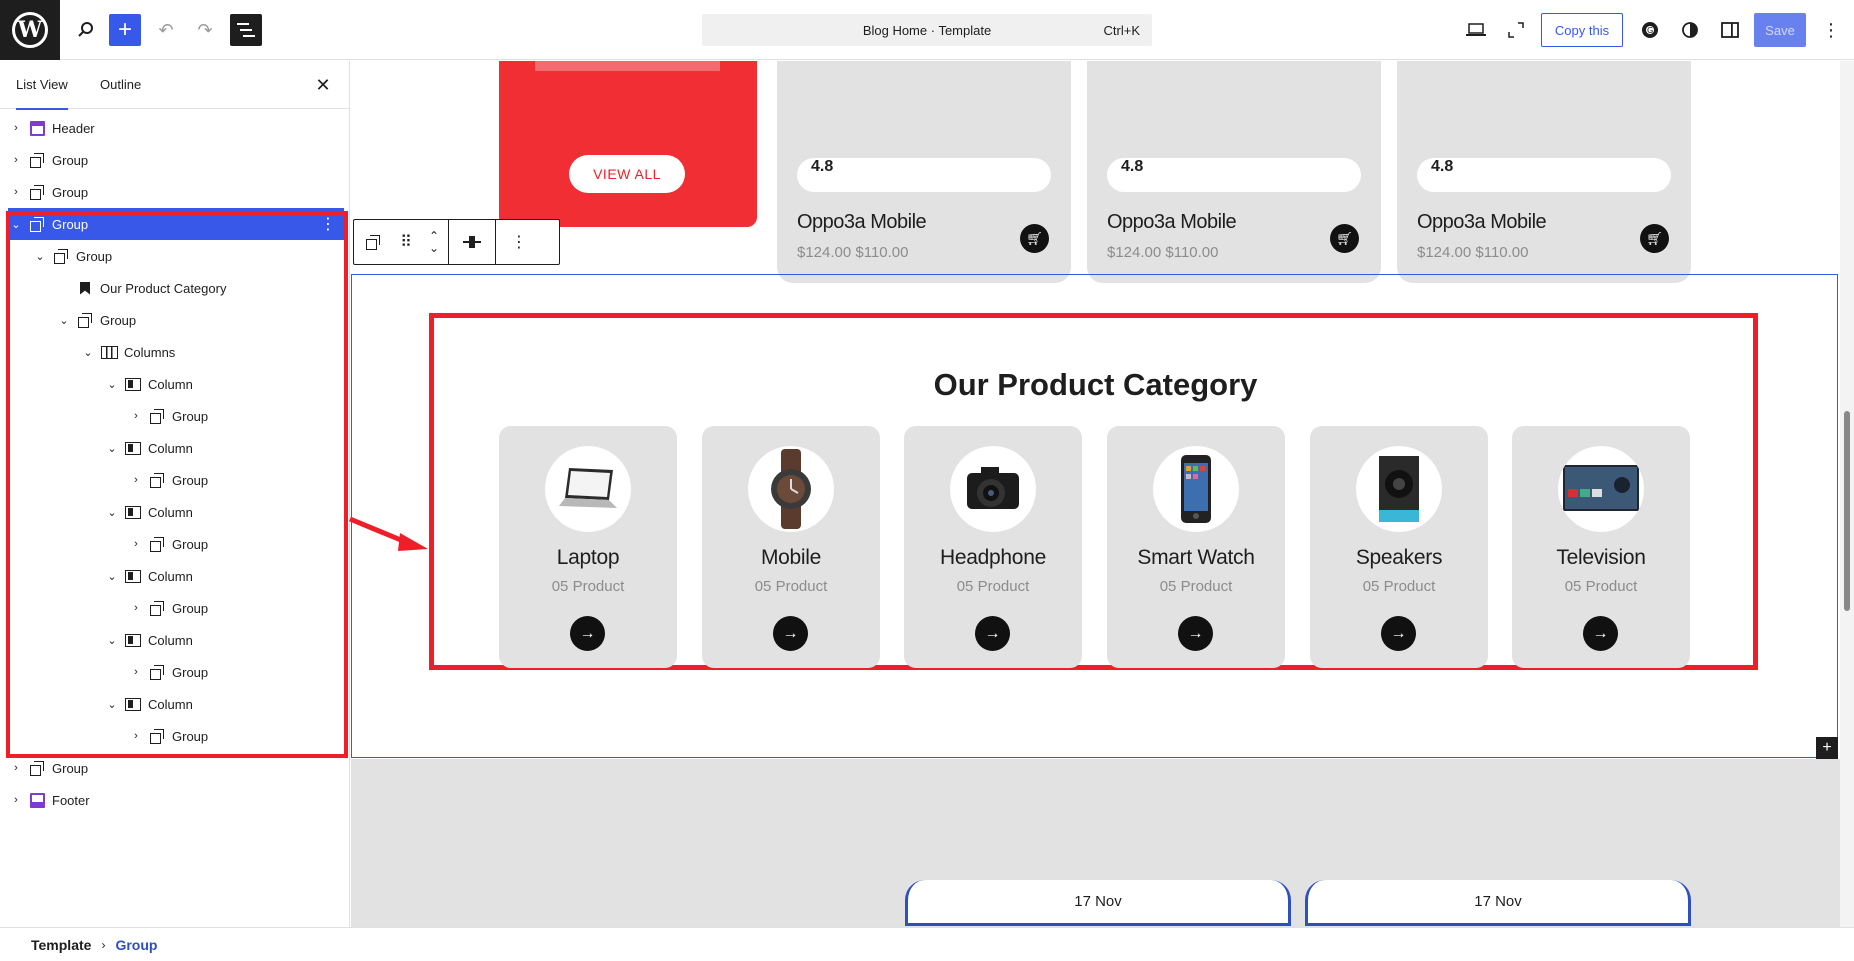 The image size is (1854, 961). I want to click on list-item: › Header, so click(175, 128).